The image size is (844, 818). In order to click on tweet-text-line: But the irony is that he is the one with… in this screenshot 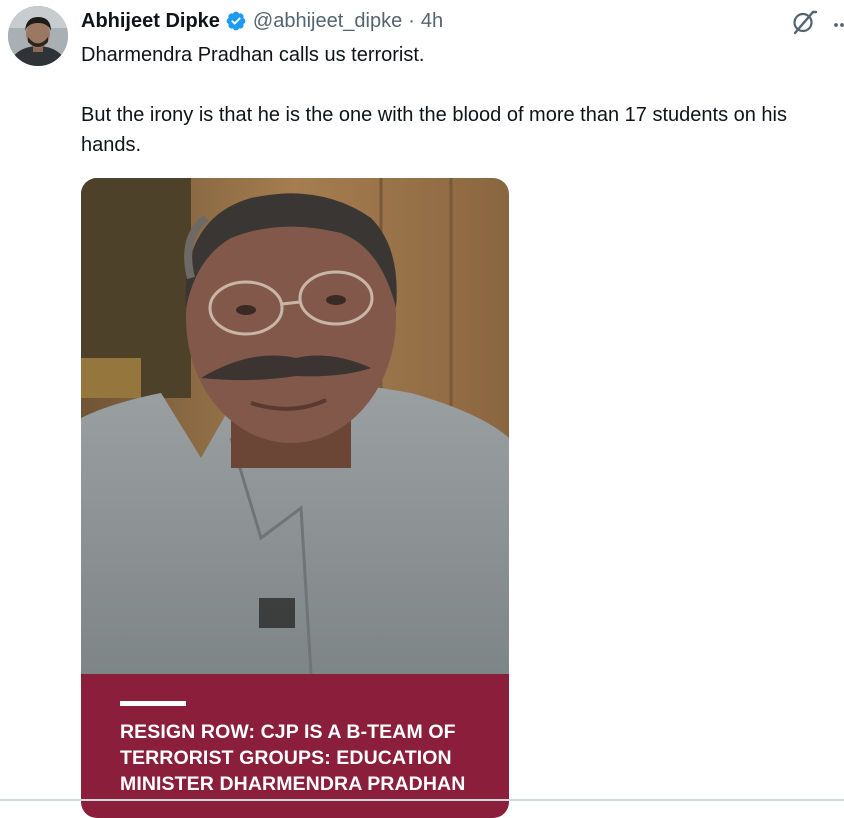, I will do `click(434, 130)`.